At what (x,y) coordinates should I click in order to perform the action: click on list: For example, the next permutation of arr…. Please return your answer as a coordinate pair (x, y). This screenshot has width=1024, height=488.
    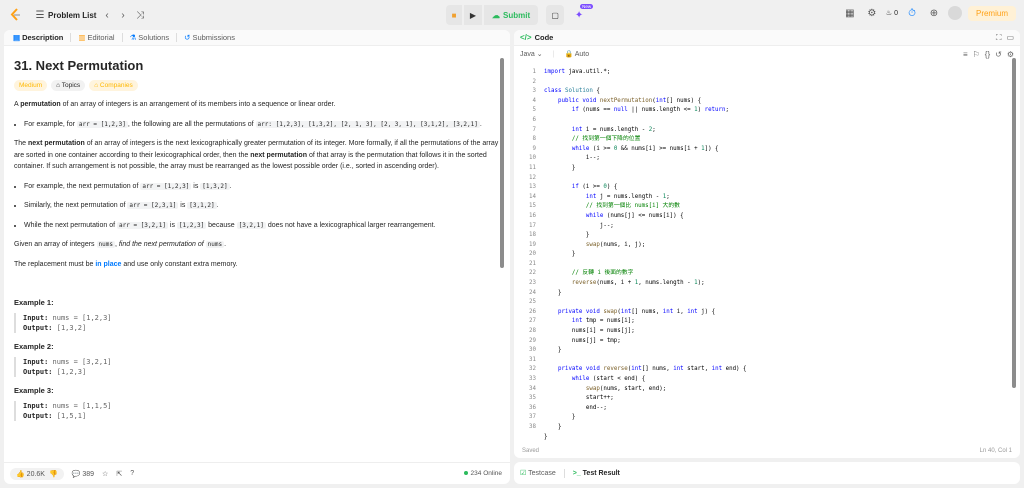
    Looking at the image, I should click on (262, 206).